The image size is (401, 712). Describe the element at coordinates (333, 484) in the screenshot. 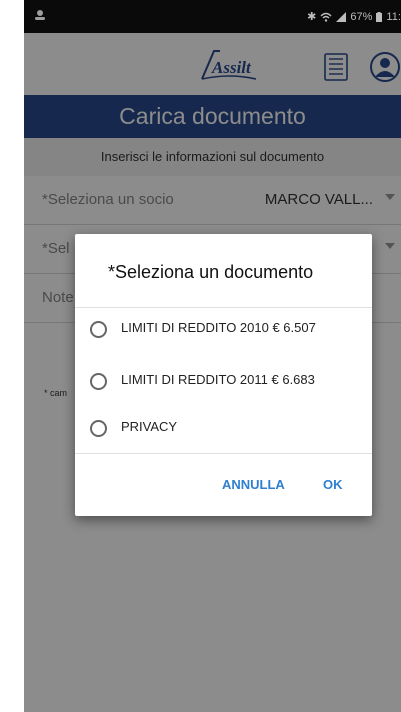

I see `ok-button: OK` at that location.